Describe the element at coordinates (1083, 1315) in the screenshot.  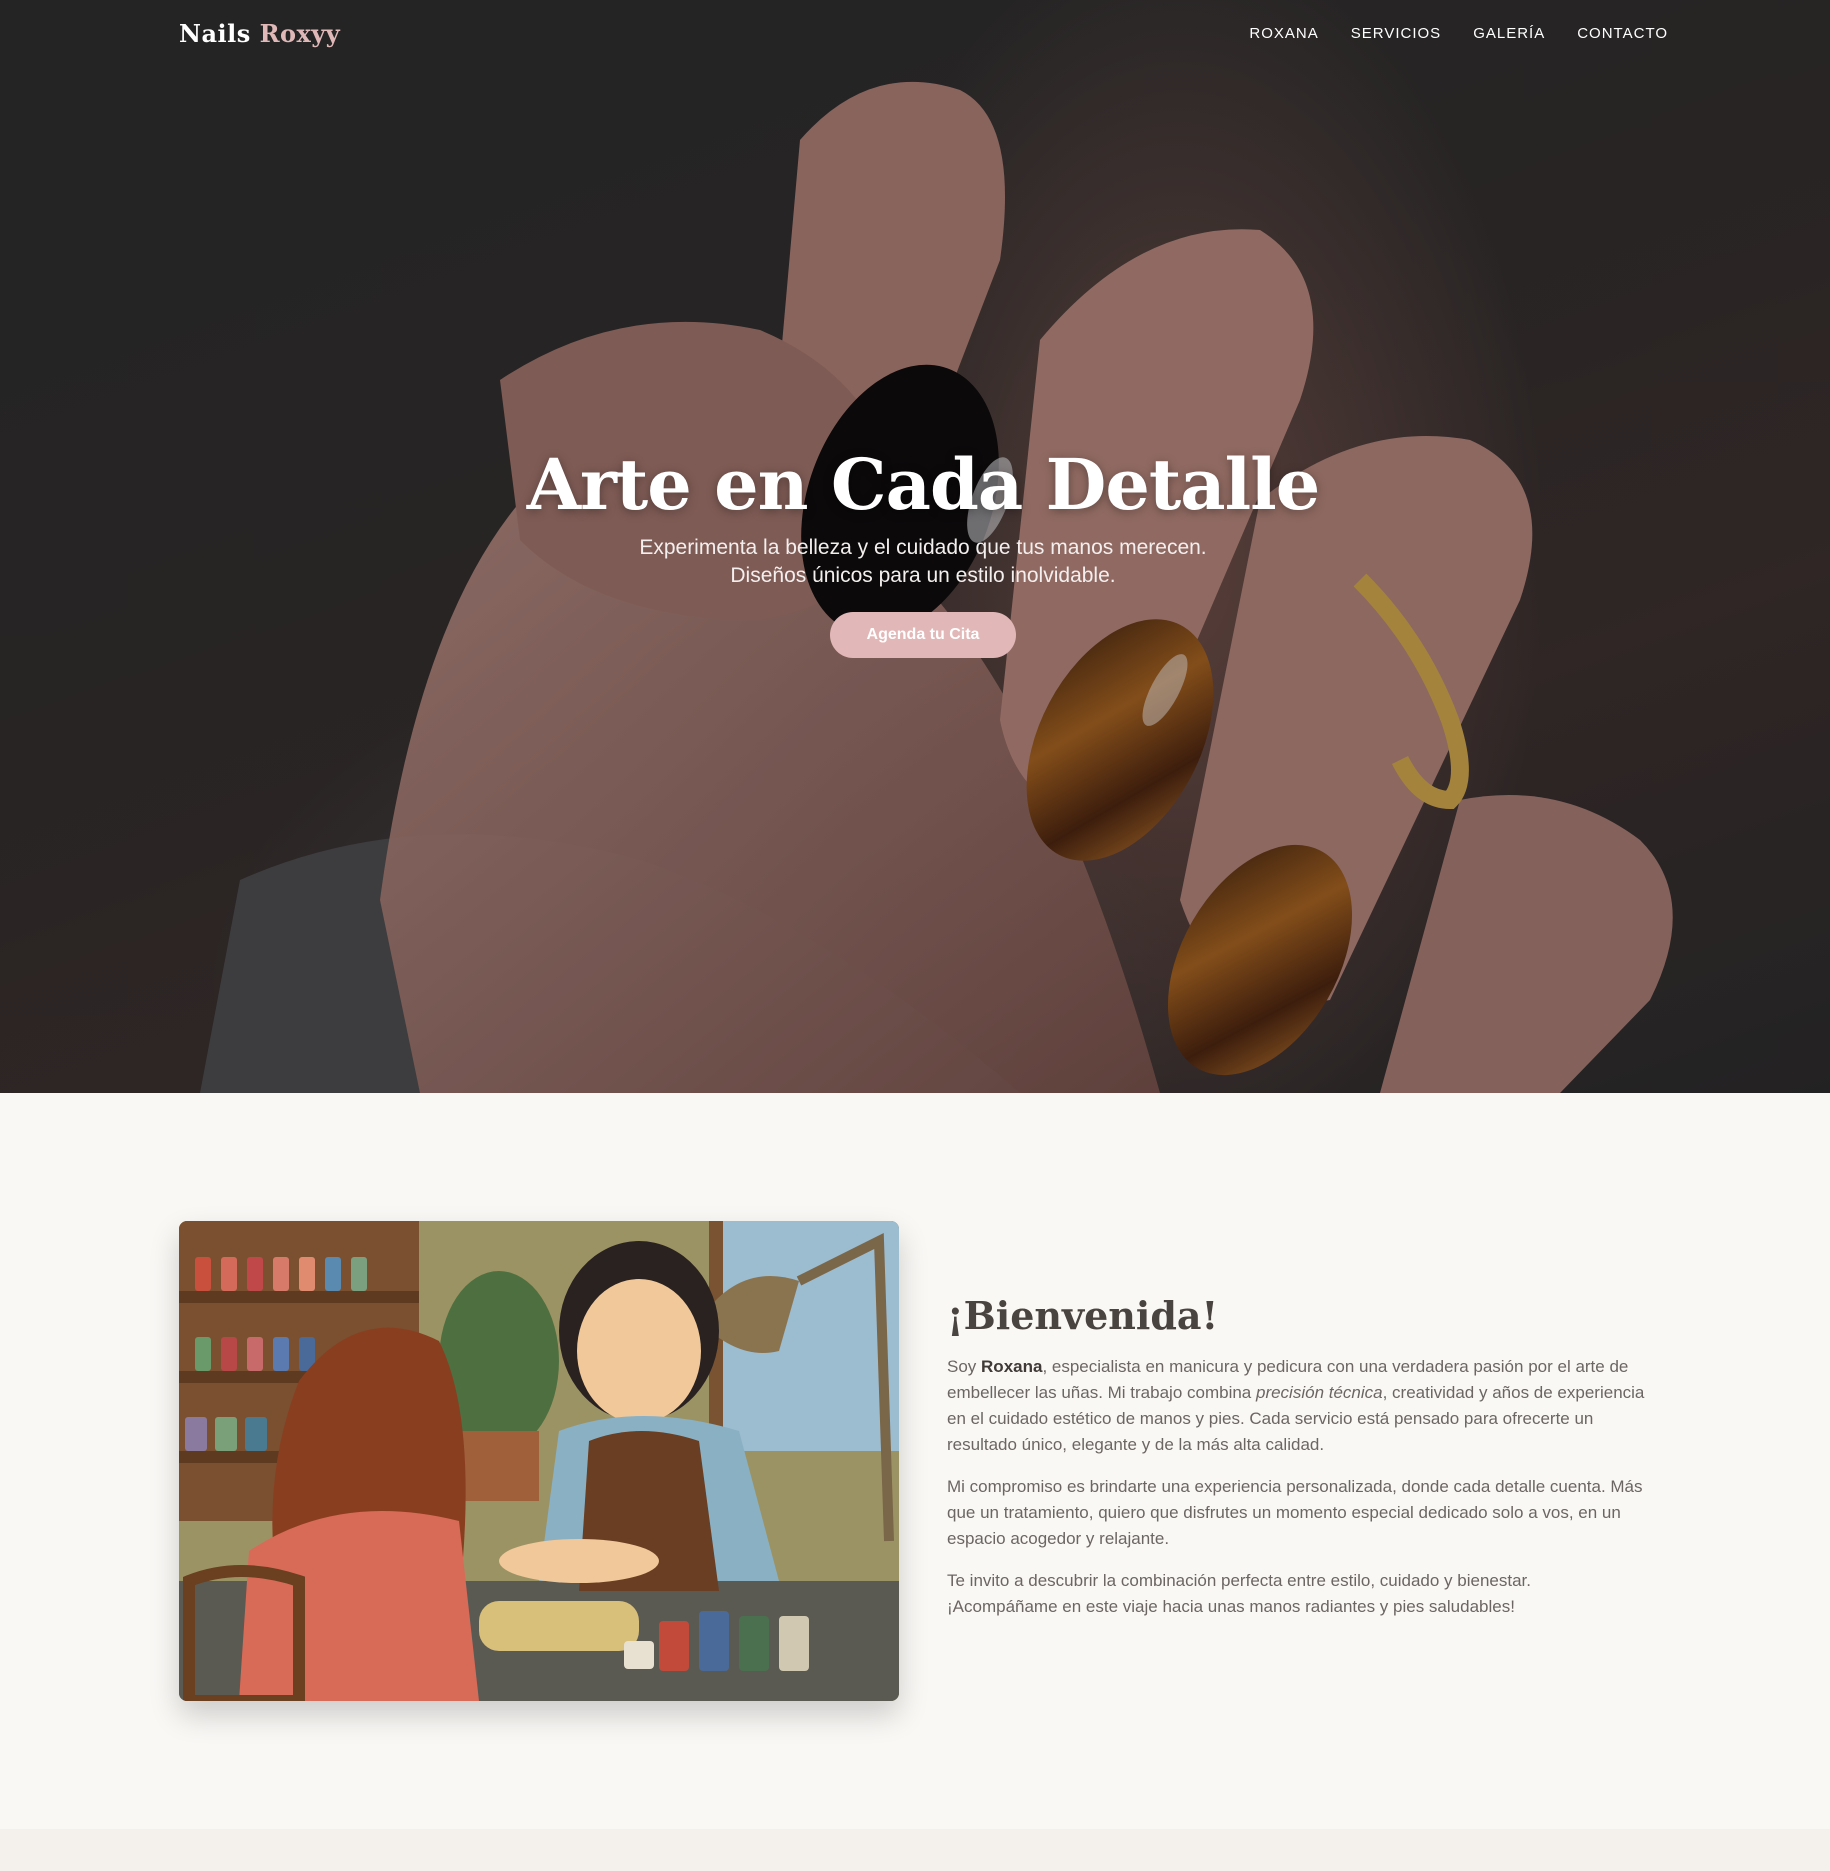
I see `about-title: ¡Bienvenida!` at that location.